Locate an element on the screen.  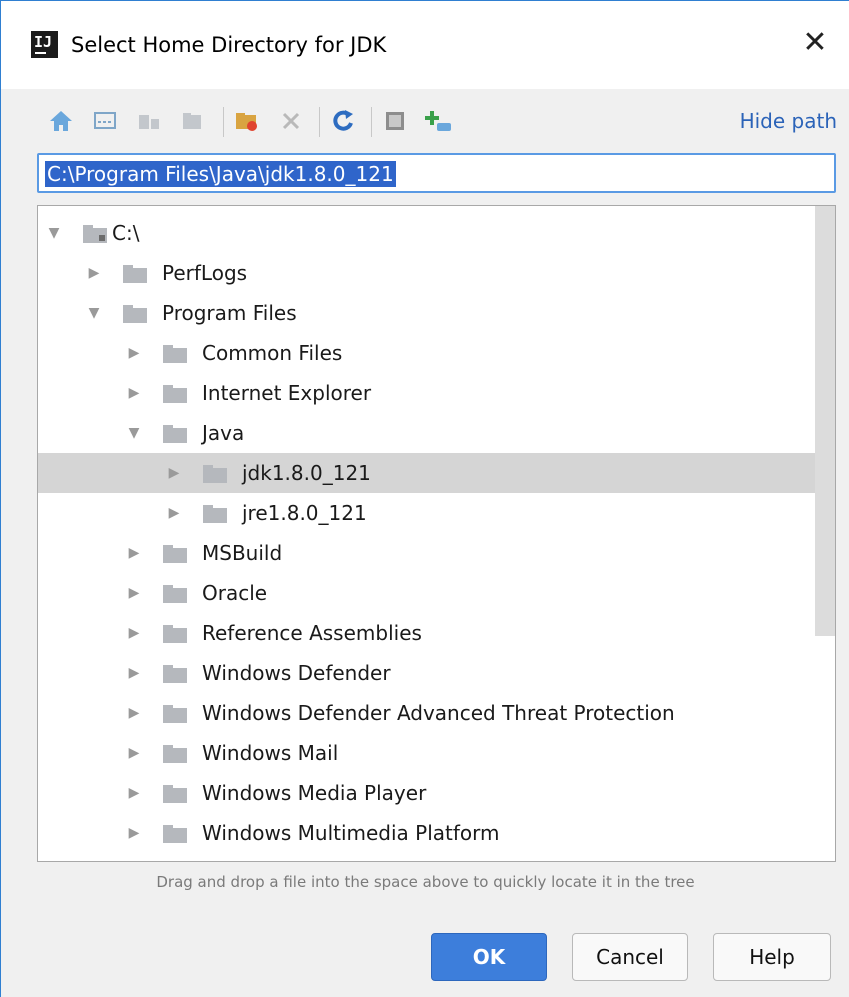
cancel-button: Cancel is located at coordinates (630, 957).